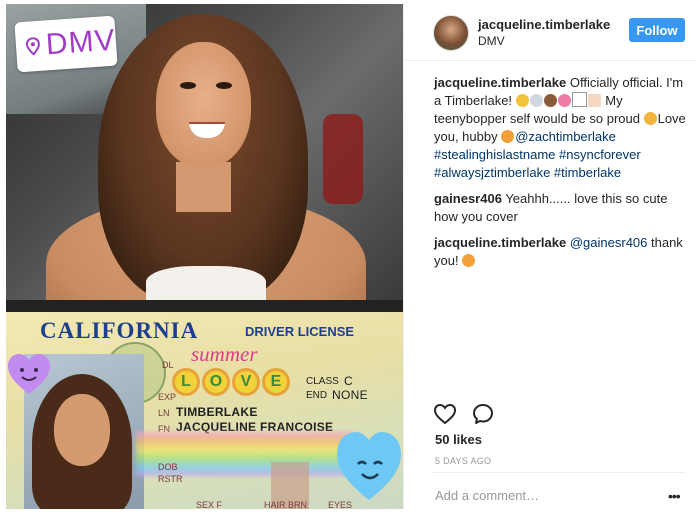  Describe the element at coordinates (168, 365) in the screenshot. I see `dl-label: DL` at that location.